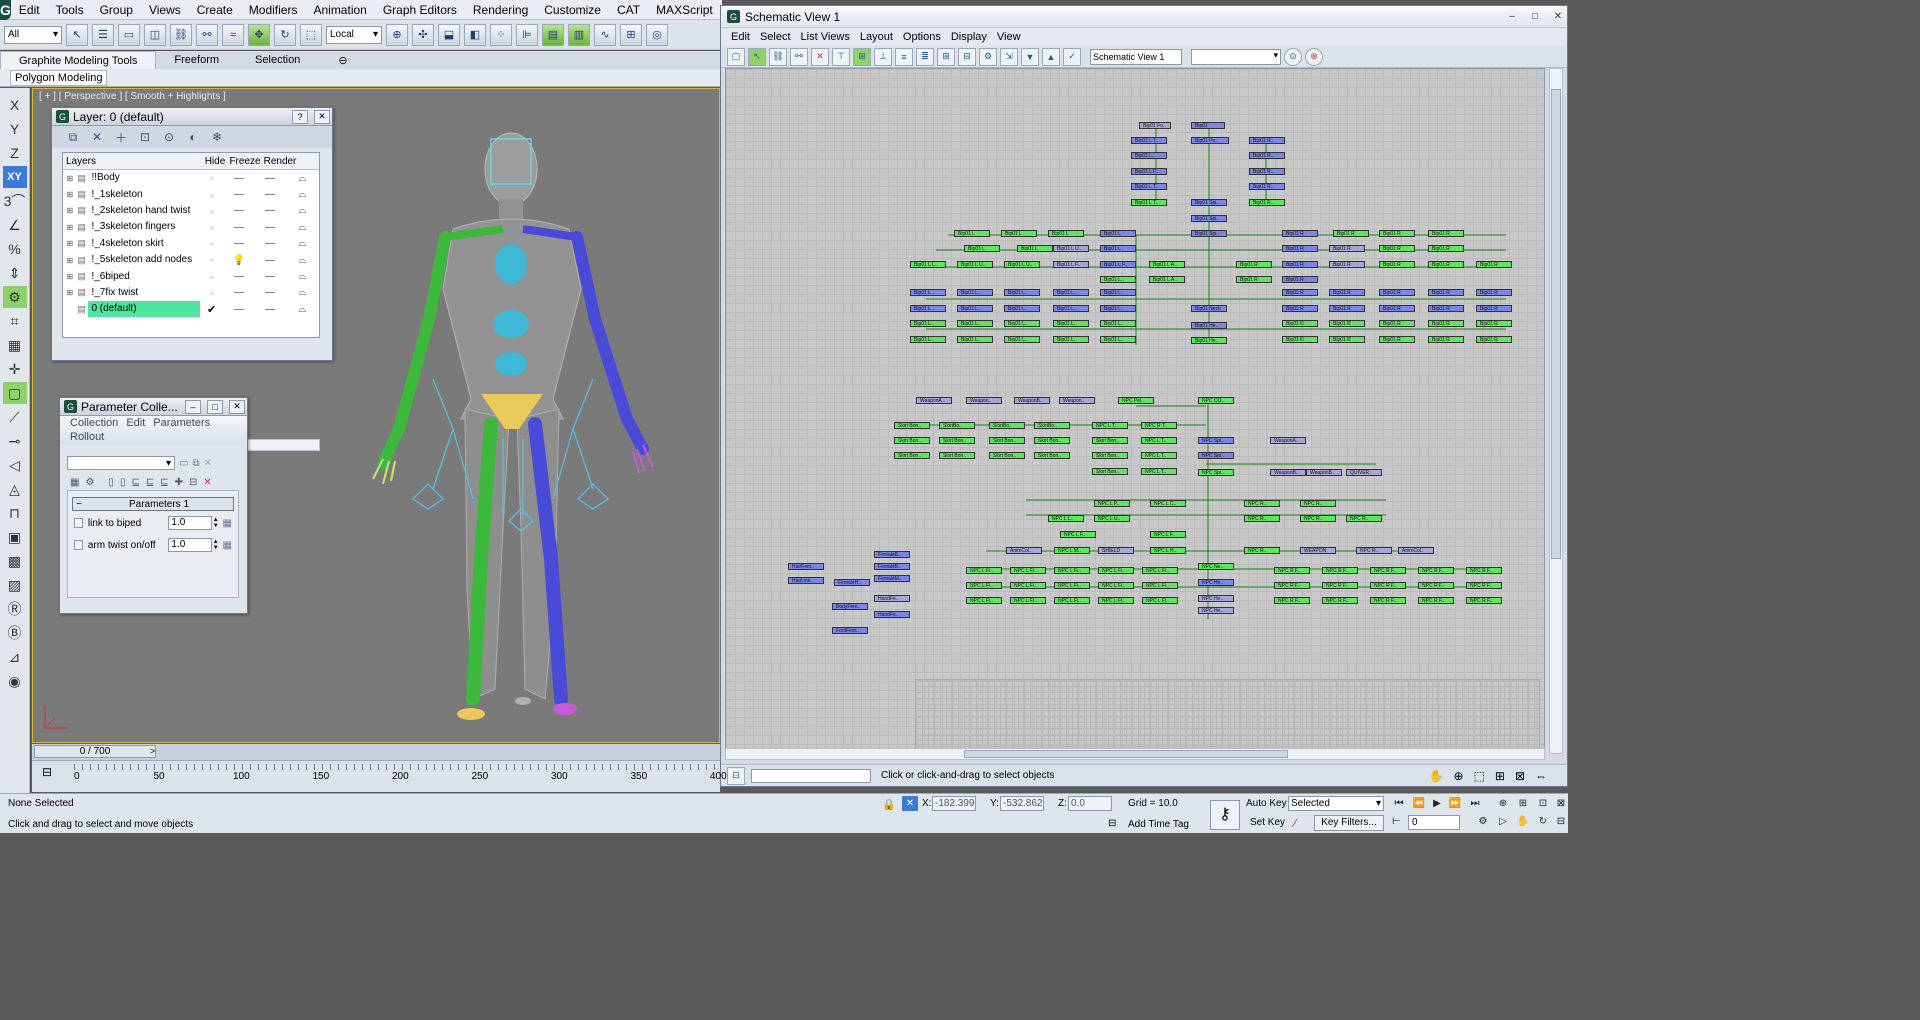 The height and width of the screenshot is (1020, 1920). Describe the element at coordinates (1090, 803) in the screenshot. I see `z-coordinate-field: 0.0` at that location.